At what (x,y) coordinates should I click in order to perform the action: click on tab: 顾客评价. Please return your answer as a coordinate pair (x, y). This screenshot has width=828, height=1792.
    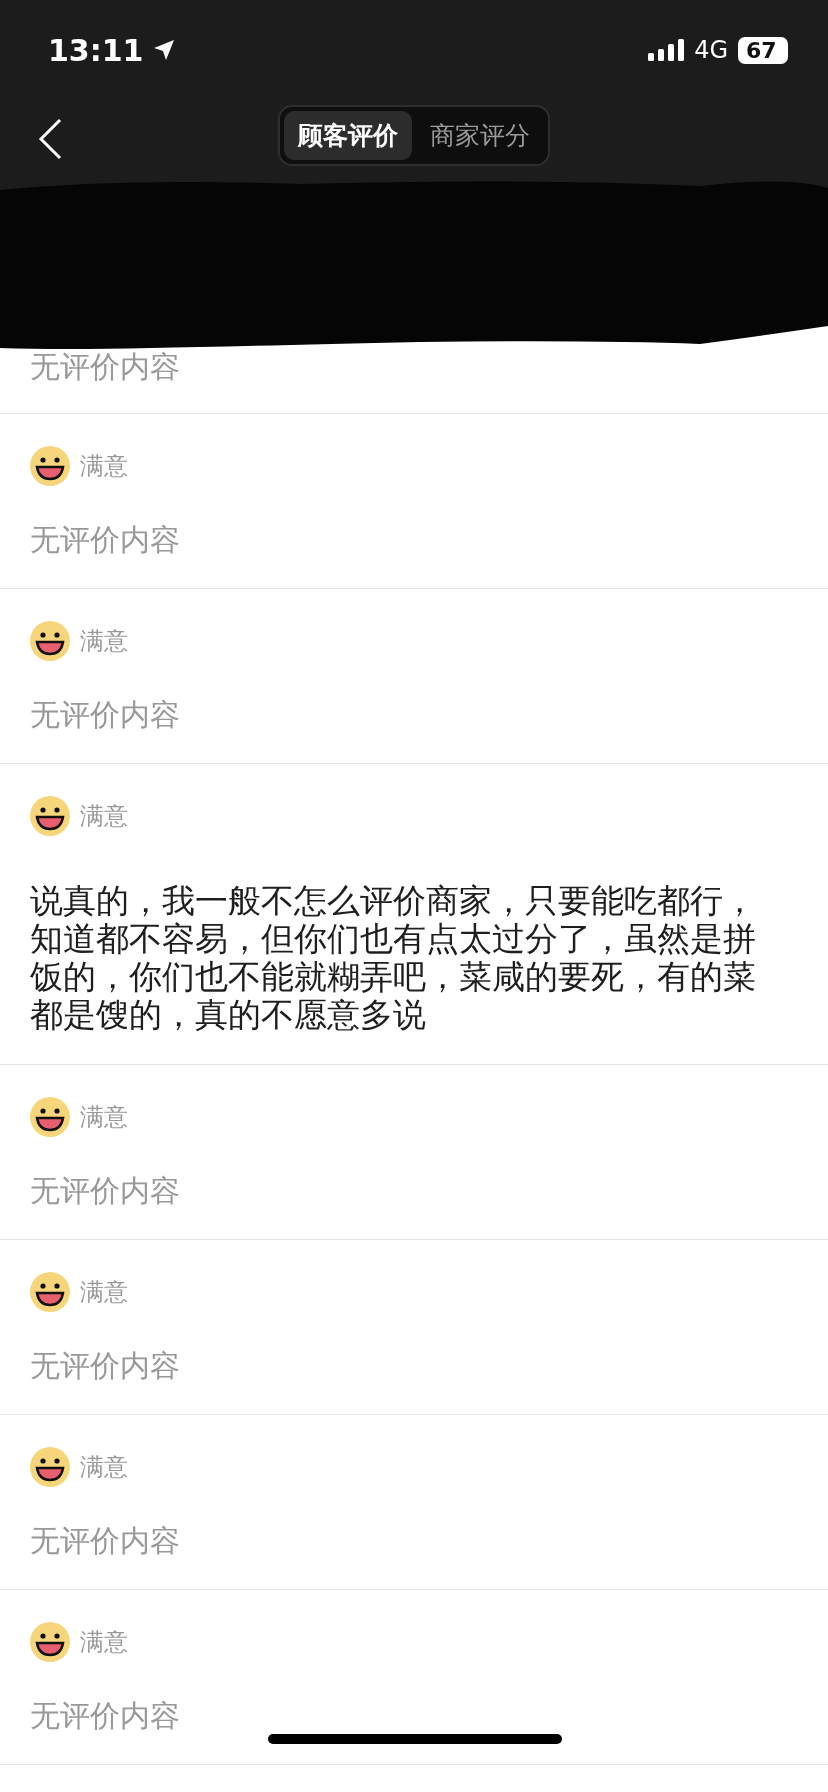
    Looking at the image, I should click on (348, 135).